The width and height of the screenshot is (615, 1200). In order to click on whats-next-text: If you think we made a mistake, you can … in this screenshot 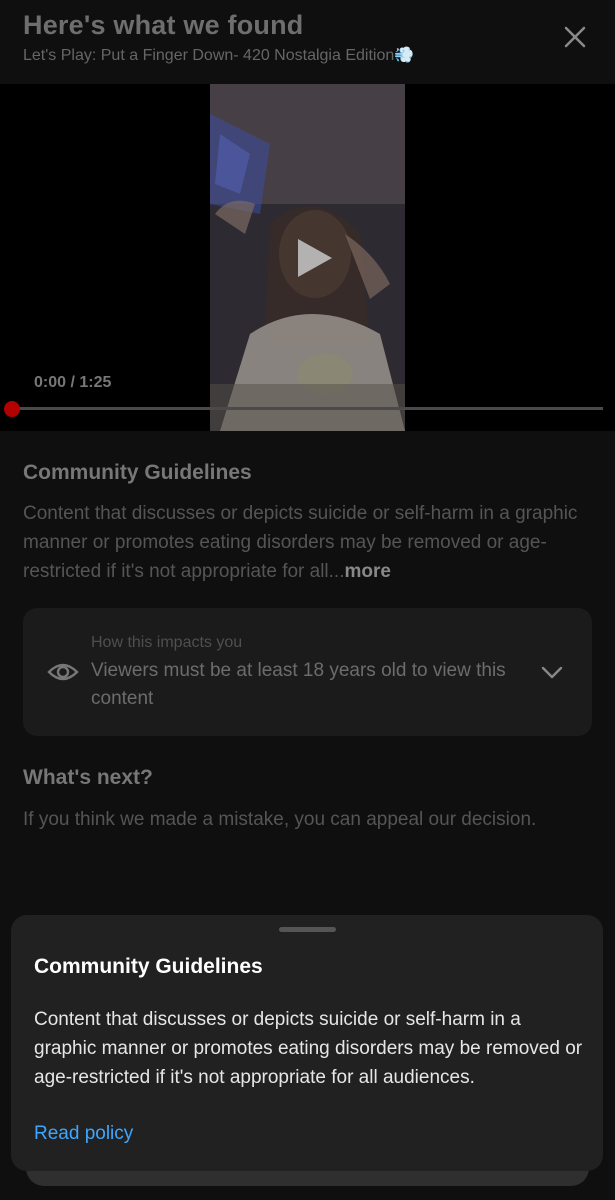, I will do `click(280, 819)`.